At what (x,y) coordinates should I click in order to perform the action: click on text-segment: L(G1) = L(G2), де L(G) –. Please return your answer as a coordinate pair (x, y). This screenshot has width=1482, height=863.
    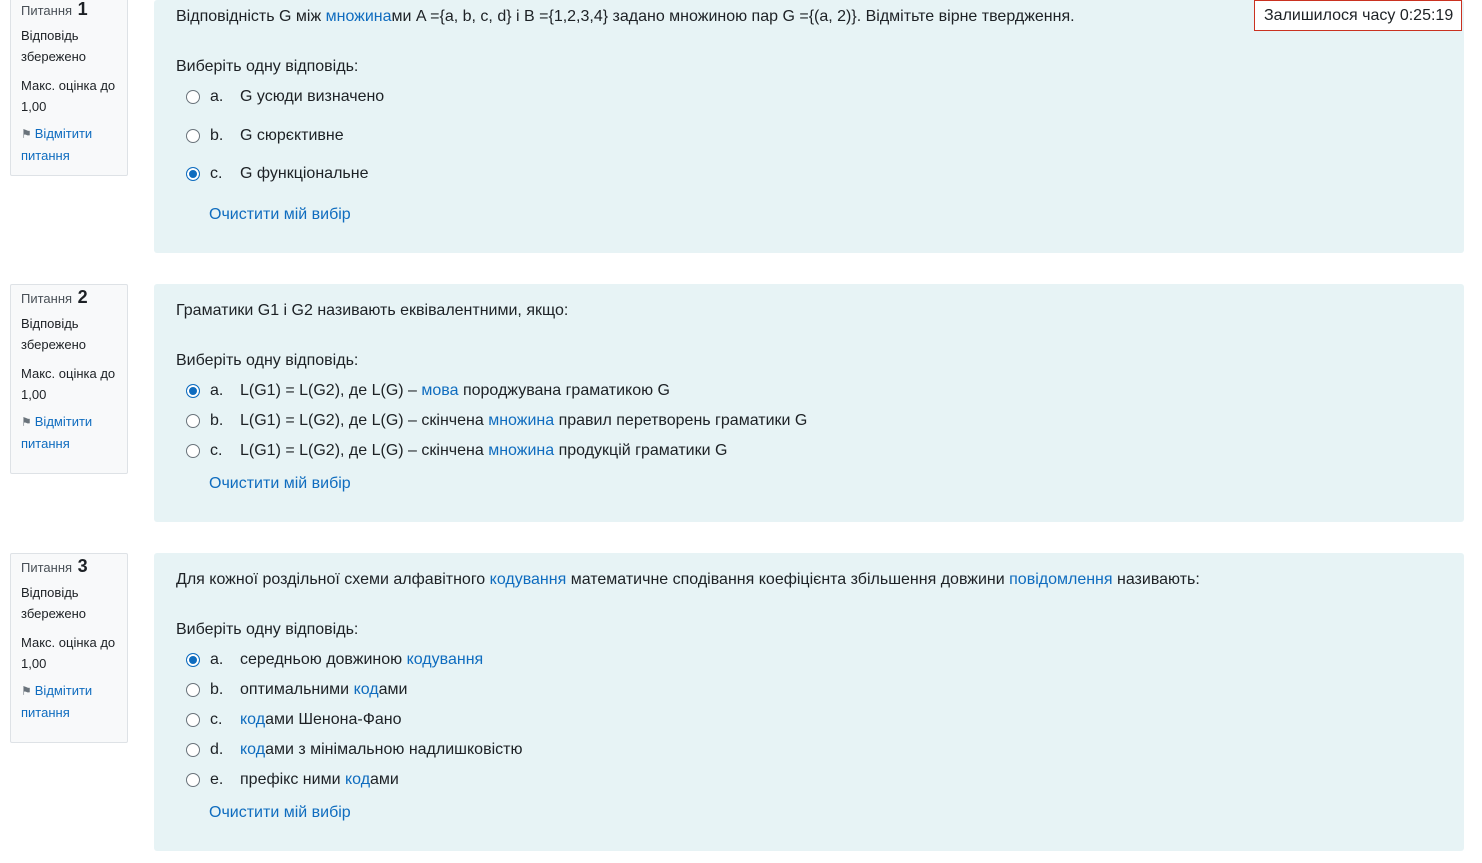
    Looking at the image, I should click on (331, 390).